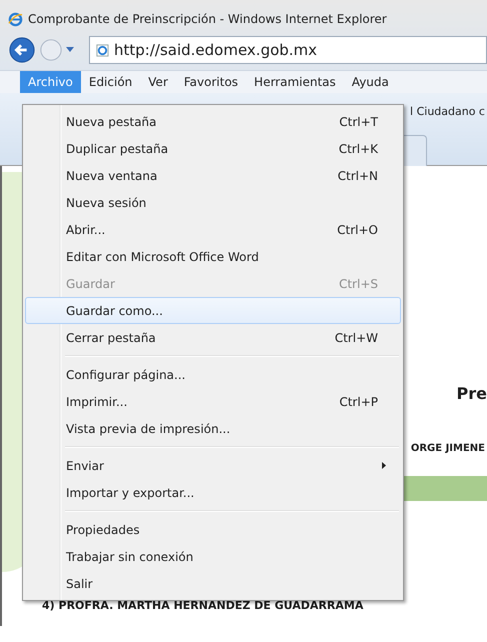  What do you see at coordinates (213, 229) in the screenshot?
I see `menu-item: Abrir... Ctrl+O` at bounding box center [213, 229].